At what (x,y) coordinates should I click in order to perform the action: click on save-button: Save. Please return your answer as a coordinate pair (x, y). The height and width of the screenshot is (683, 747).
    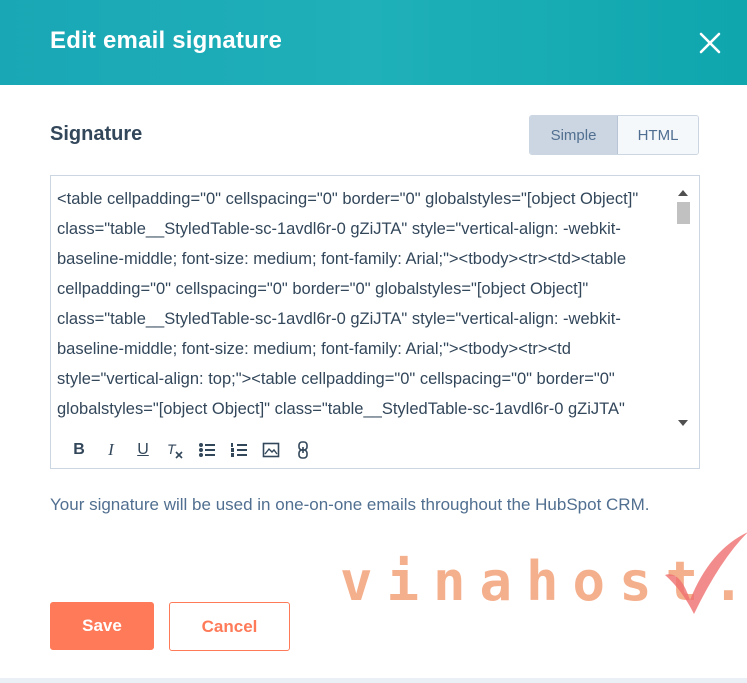
    Looking at the image, I should click on (102, 626).